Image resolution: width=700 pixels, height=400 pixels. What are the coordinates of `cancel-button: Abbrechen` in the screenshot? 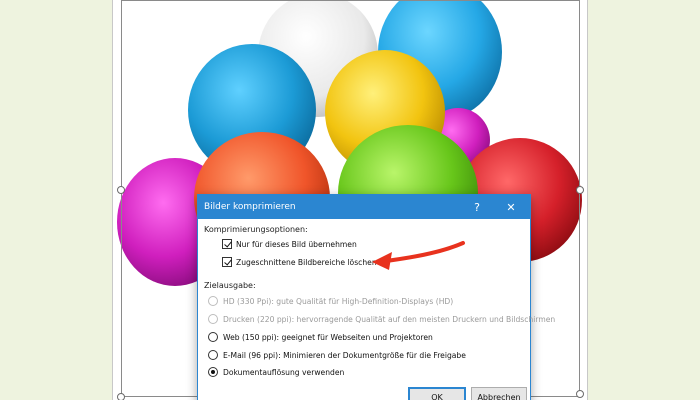 It's located at (499, 393).